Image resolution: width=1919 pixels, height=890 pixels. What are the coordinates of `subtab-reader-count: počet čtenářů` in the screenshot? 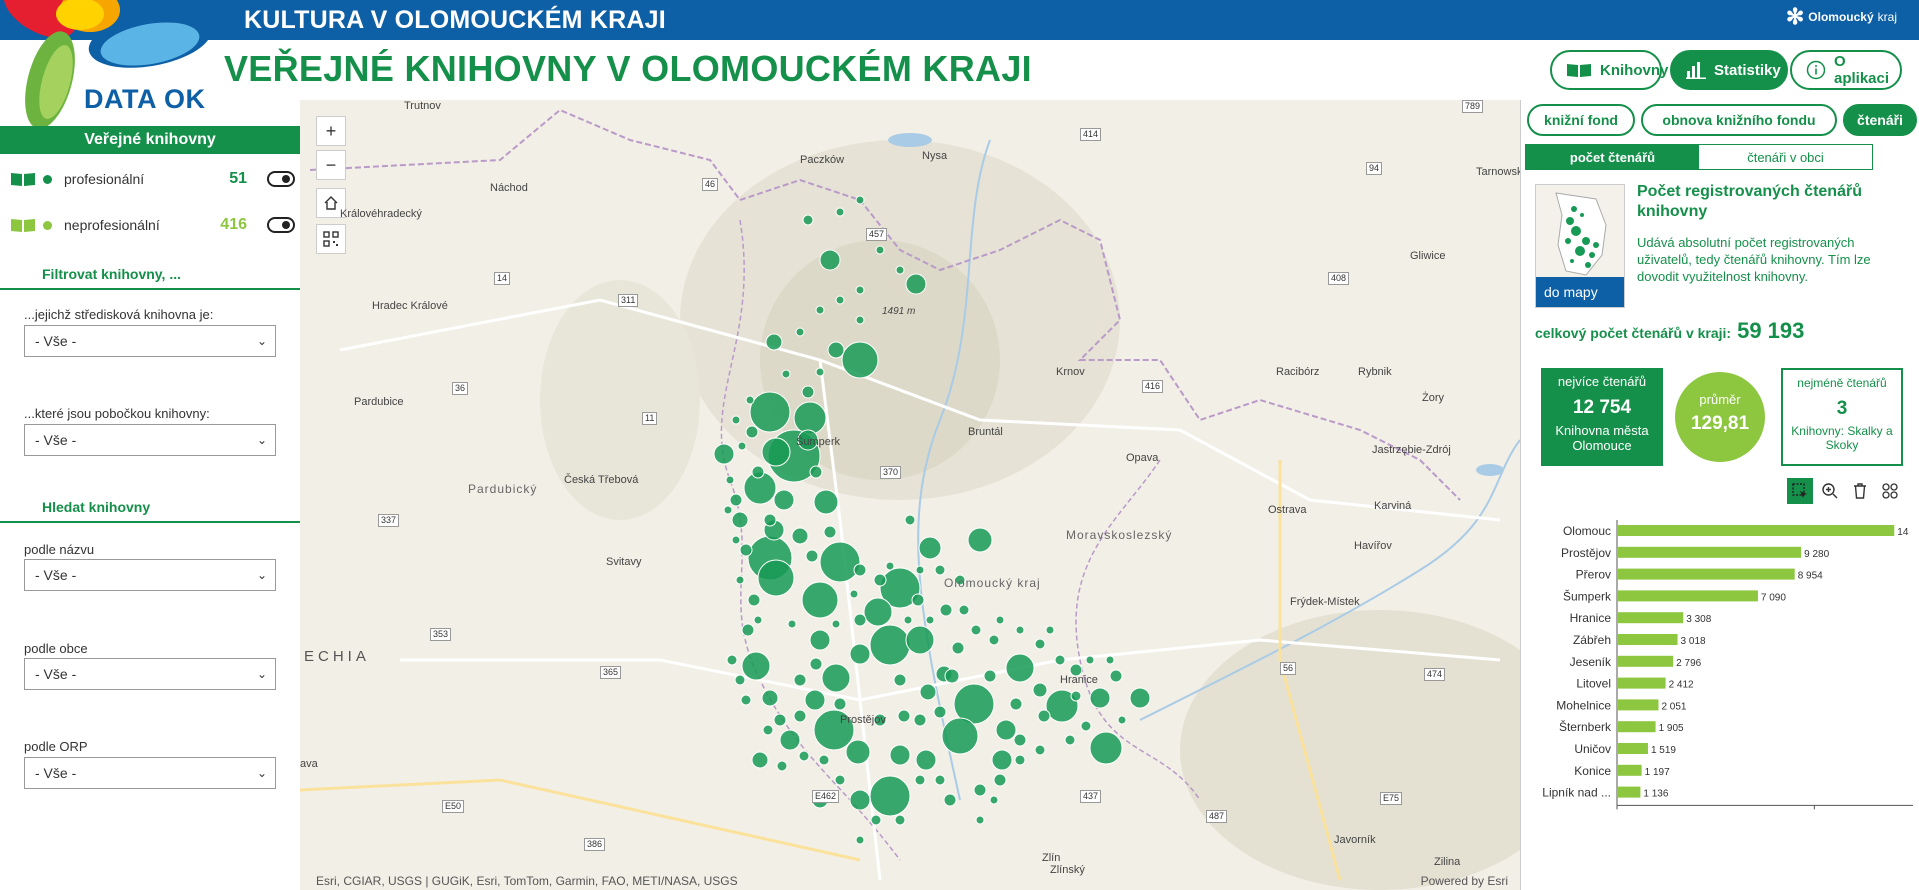 It's located at (1612, 157).